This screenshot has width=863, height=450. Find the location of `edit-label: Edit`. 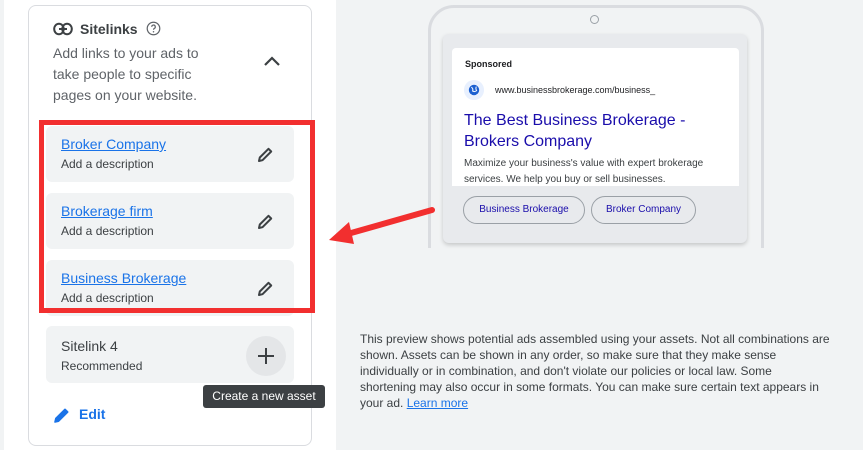

edit-label: Edit is located at coordinates (92, 414).